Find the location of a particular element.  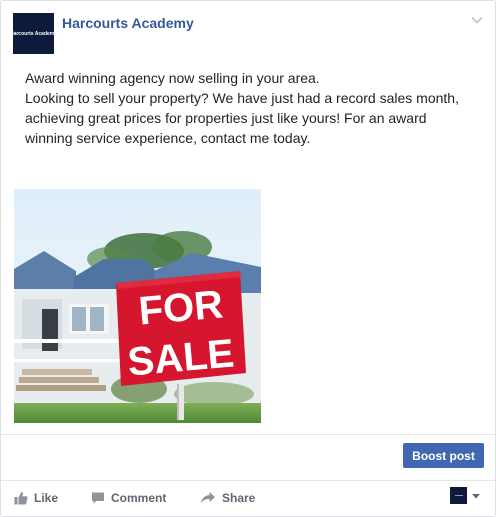

page-avatar-logo-text: Harcourts Academy is located at coordinates (33, 33).